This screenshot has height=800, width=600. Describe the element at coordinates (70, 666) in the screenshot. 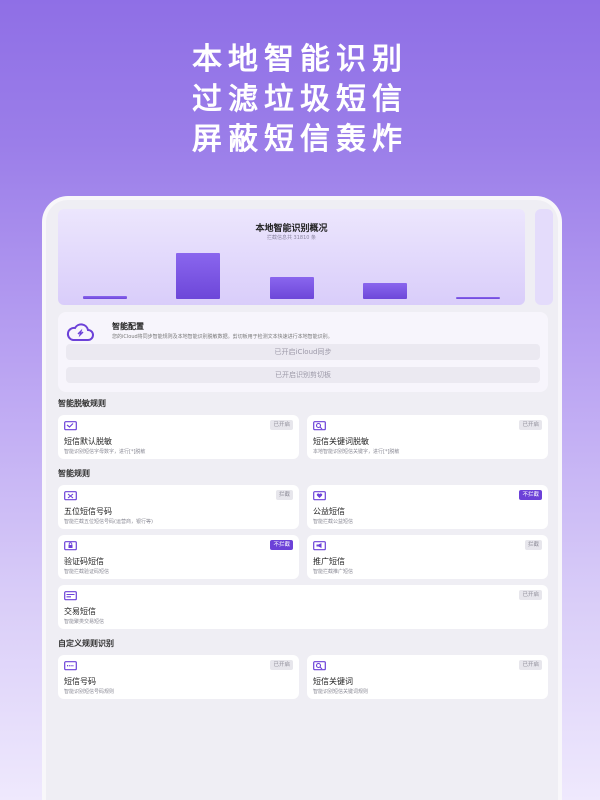

I see `message-number-icon` at that location.